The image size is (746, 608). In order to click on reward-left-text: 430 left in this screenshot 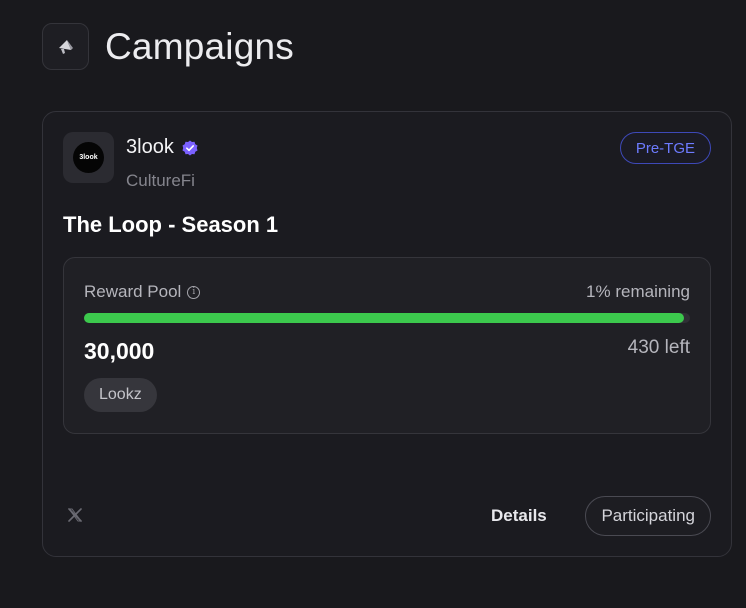, I will do `click(658, 347)`.